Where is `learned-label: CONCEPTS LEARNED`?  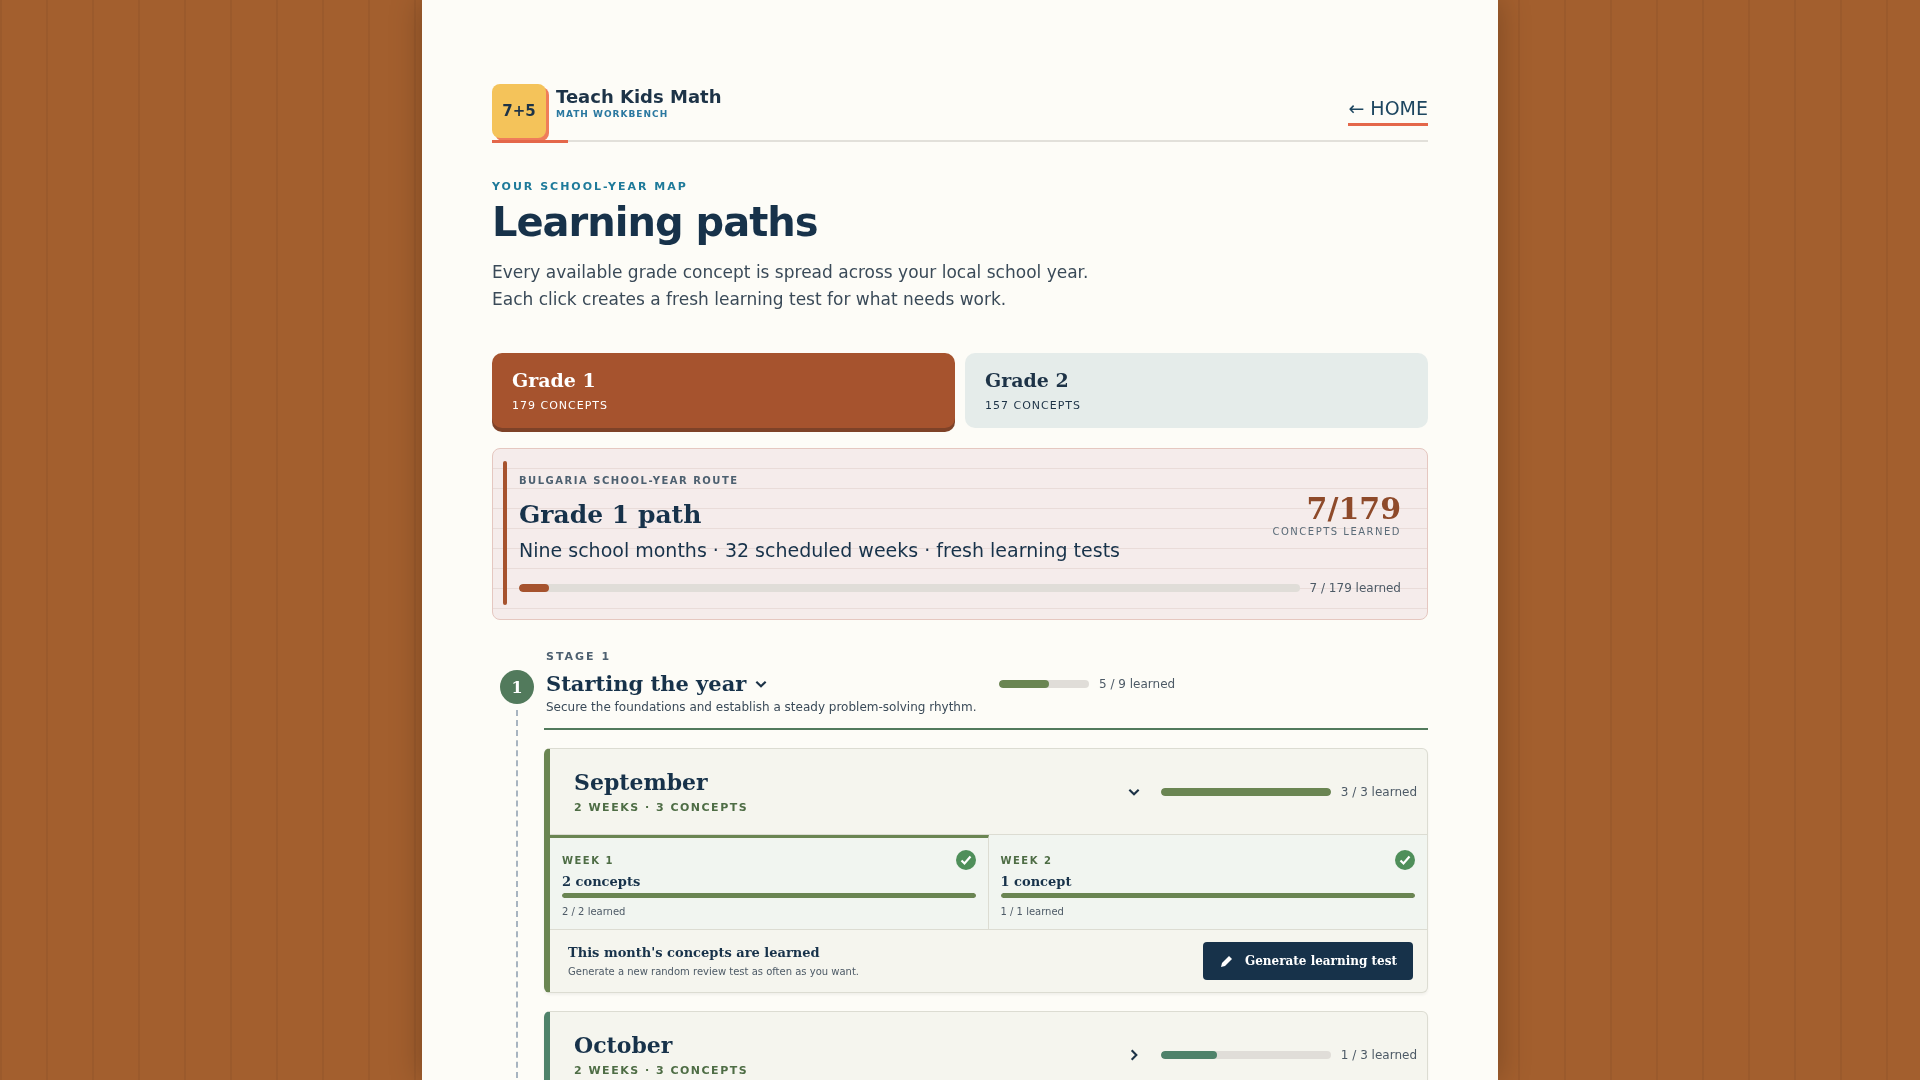 learned-label: CONCEPTS LEARNED is located at coordinates (1336, 531).